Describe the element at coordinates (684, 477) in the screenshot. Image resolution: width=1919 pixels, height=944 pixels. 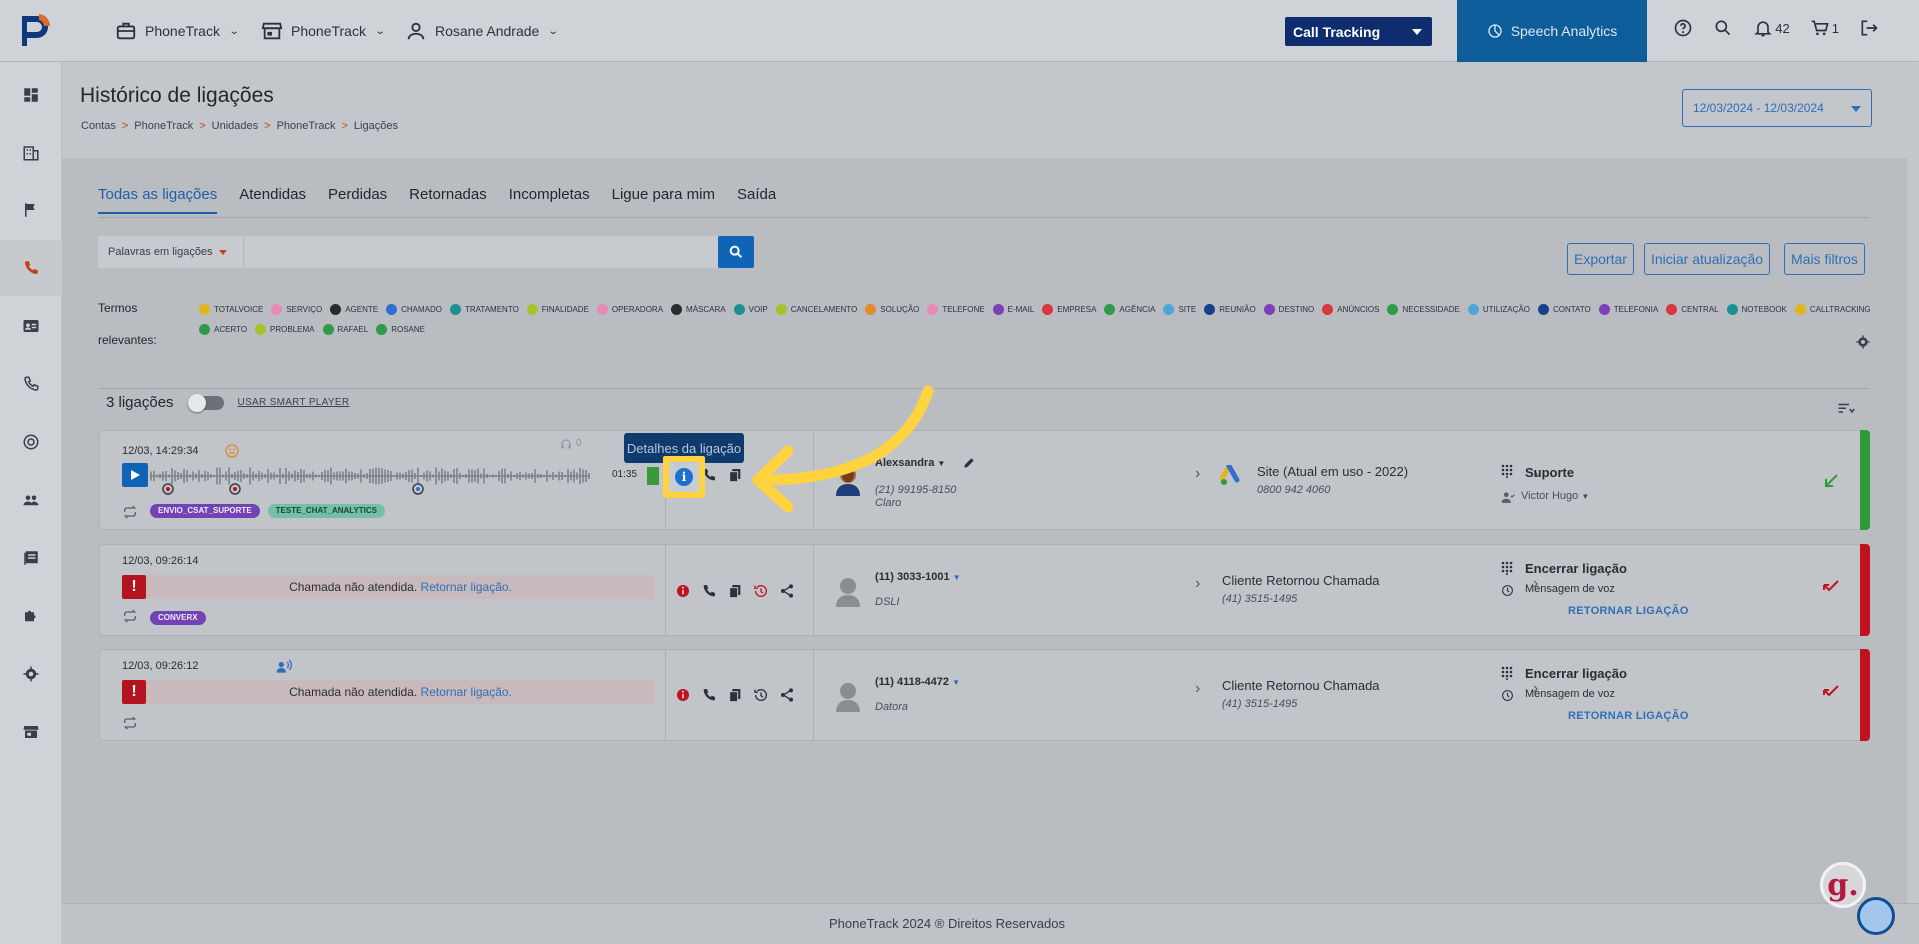
I see `call-details-button: i` at that location.